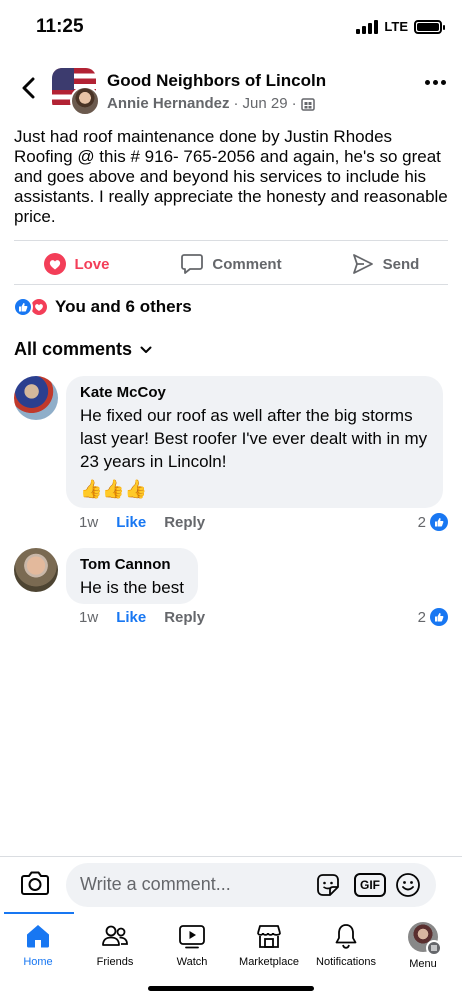 The width and height of the screenshot is (462, 1000). I want to click on comment-input-container: GIF, so click(251, 885).